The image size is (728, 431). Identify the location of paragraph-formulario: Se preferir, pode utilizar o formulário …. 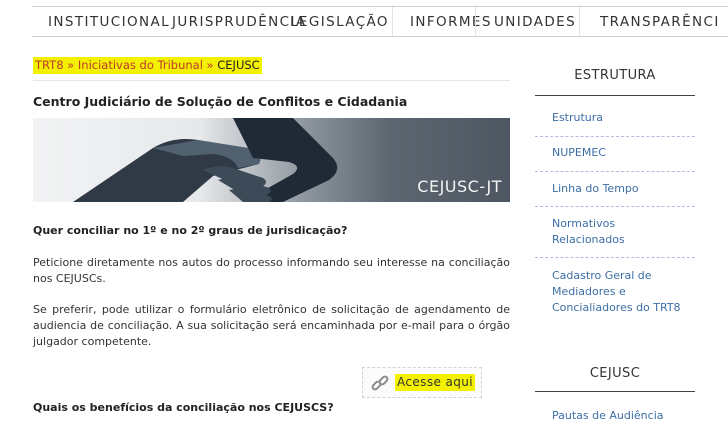
(271, 326).